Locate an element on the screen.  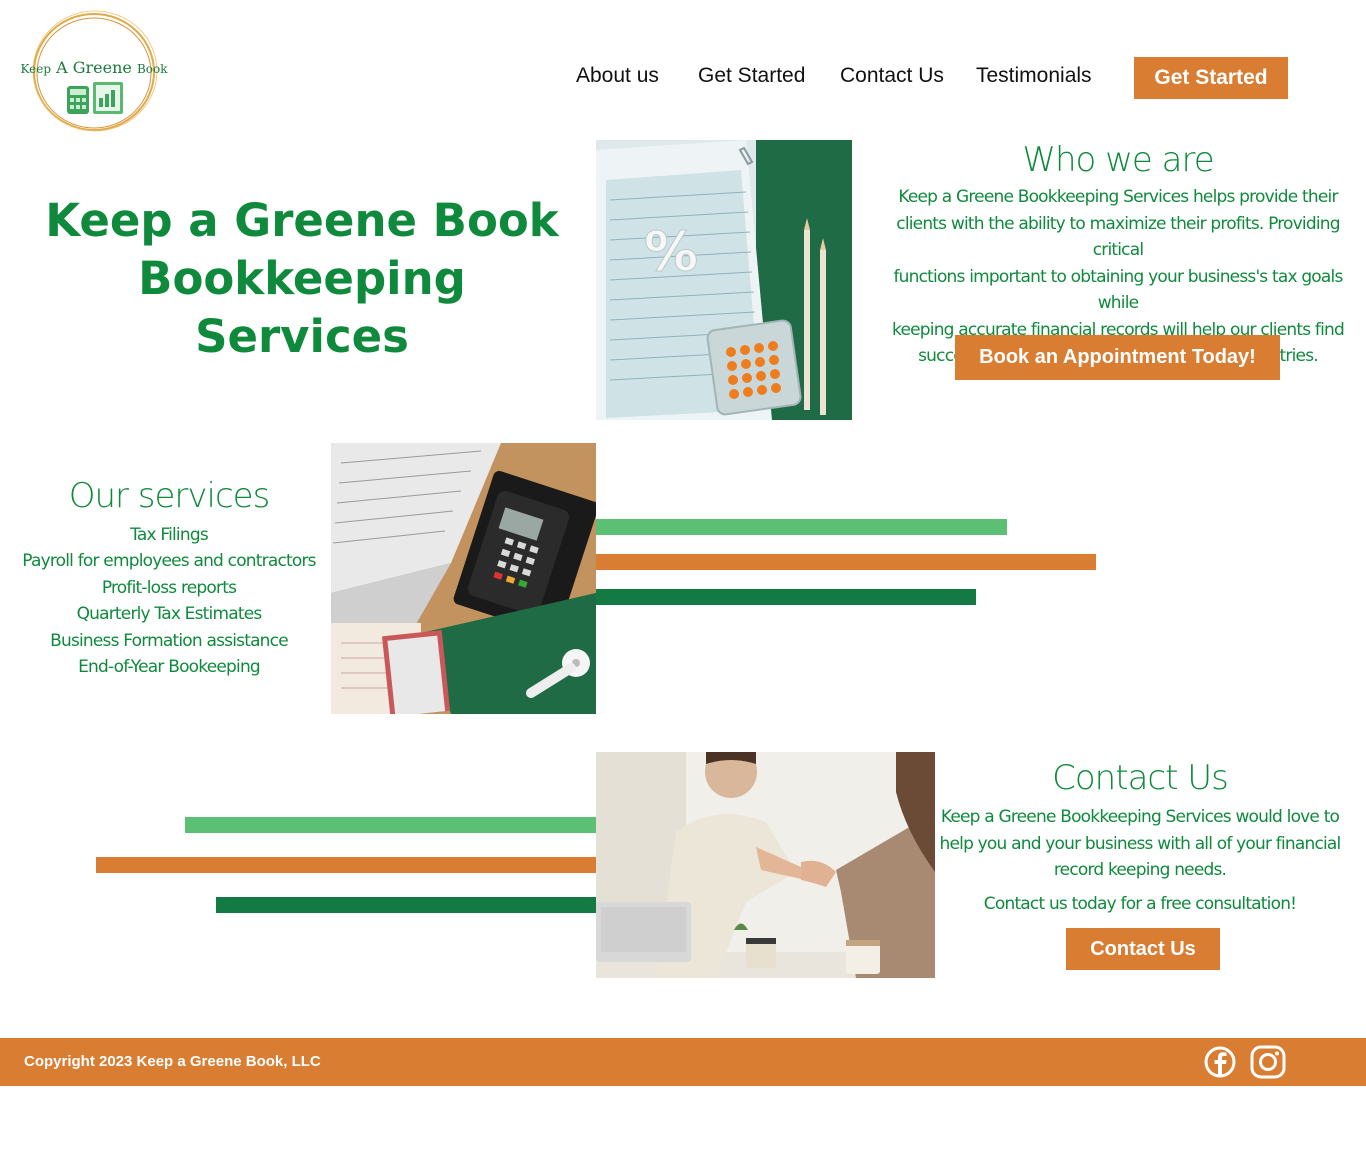
service-item: End-of-Year Bookeeping is located at coordinates (169, 667).